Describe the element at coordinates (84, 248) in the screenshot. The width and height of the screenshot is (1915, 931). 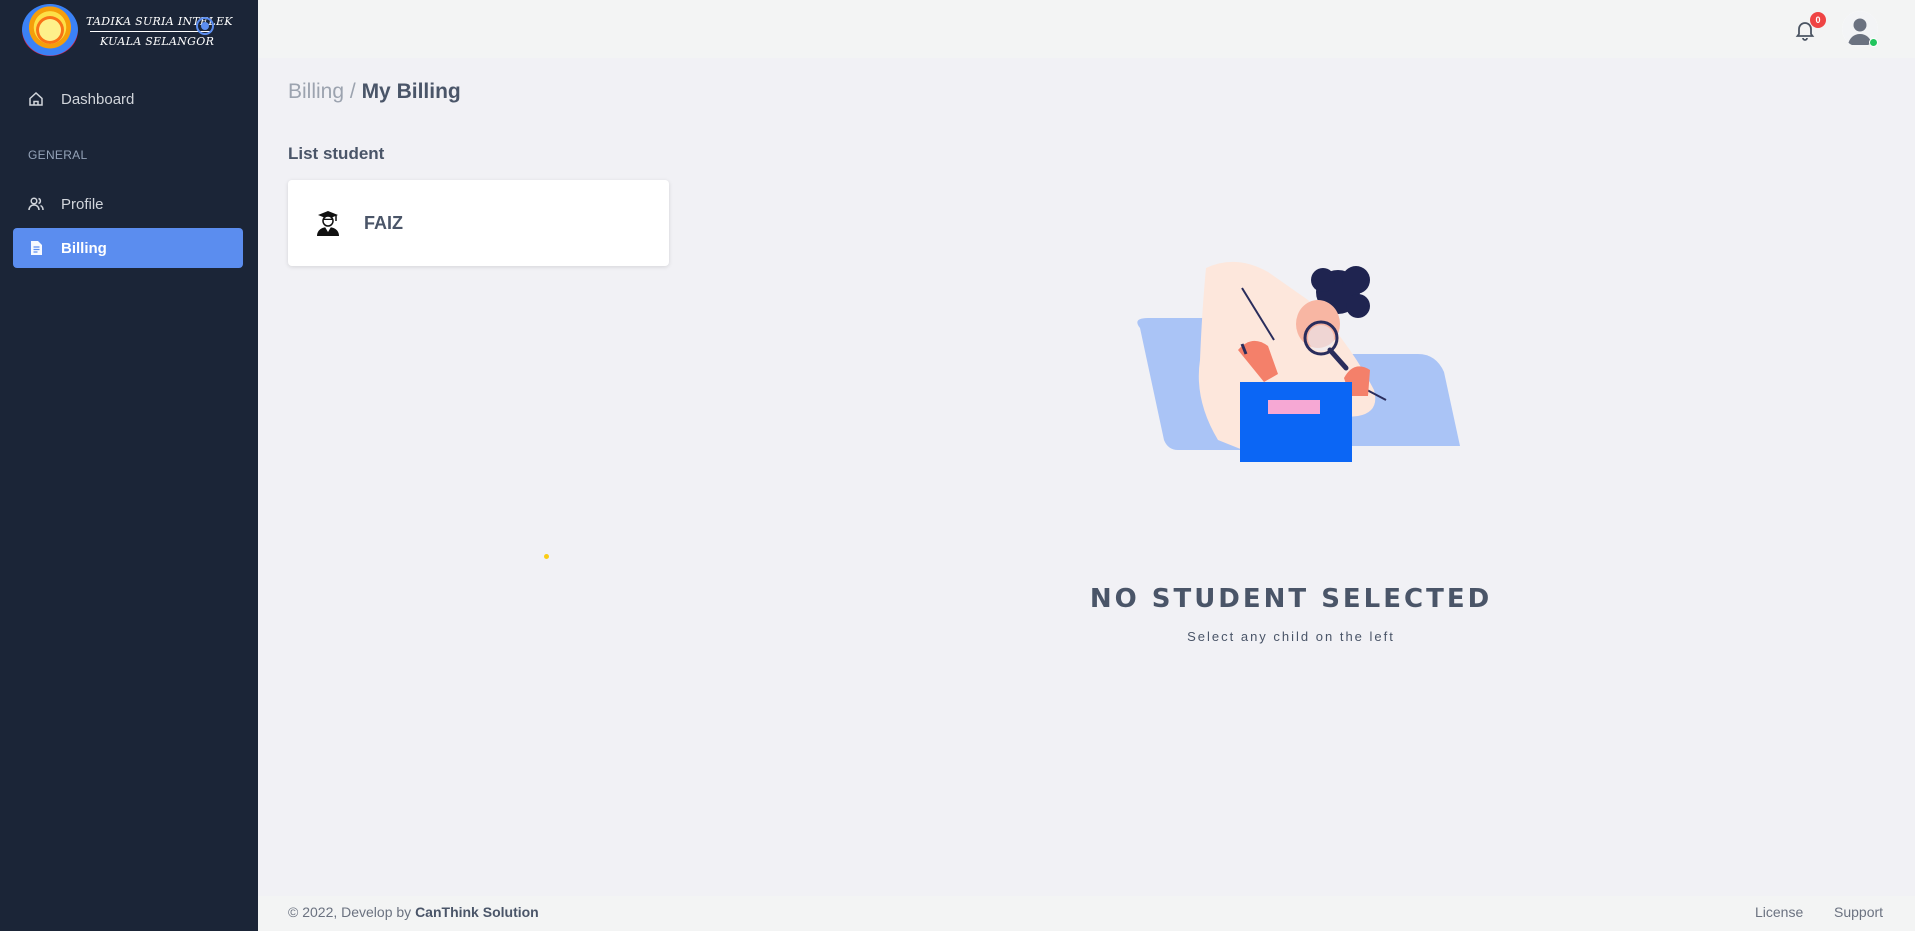
I see `sidebar-item-label: Billing` at that location.